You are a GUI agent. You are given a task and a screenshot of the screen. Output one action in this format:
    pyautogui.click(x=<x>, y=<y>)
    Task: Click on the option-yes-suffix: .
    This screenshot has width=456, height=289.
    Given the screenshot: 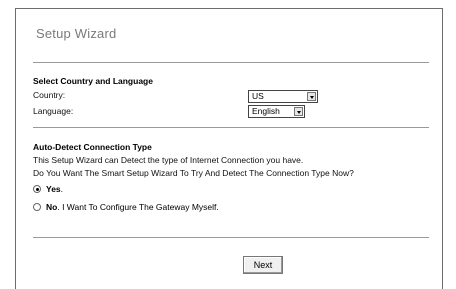 What is the action you would take?
    pyautogui.click(x=62, y=189)
    